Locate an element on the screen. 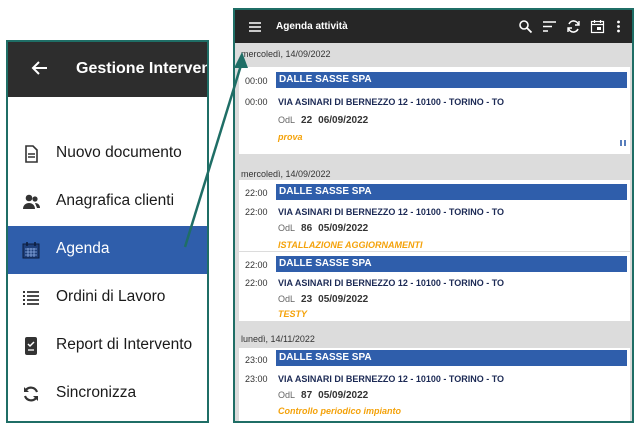  calendar-icon is located at coordinates (31, 250).